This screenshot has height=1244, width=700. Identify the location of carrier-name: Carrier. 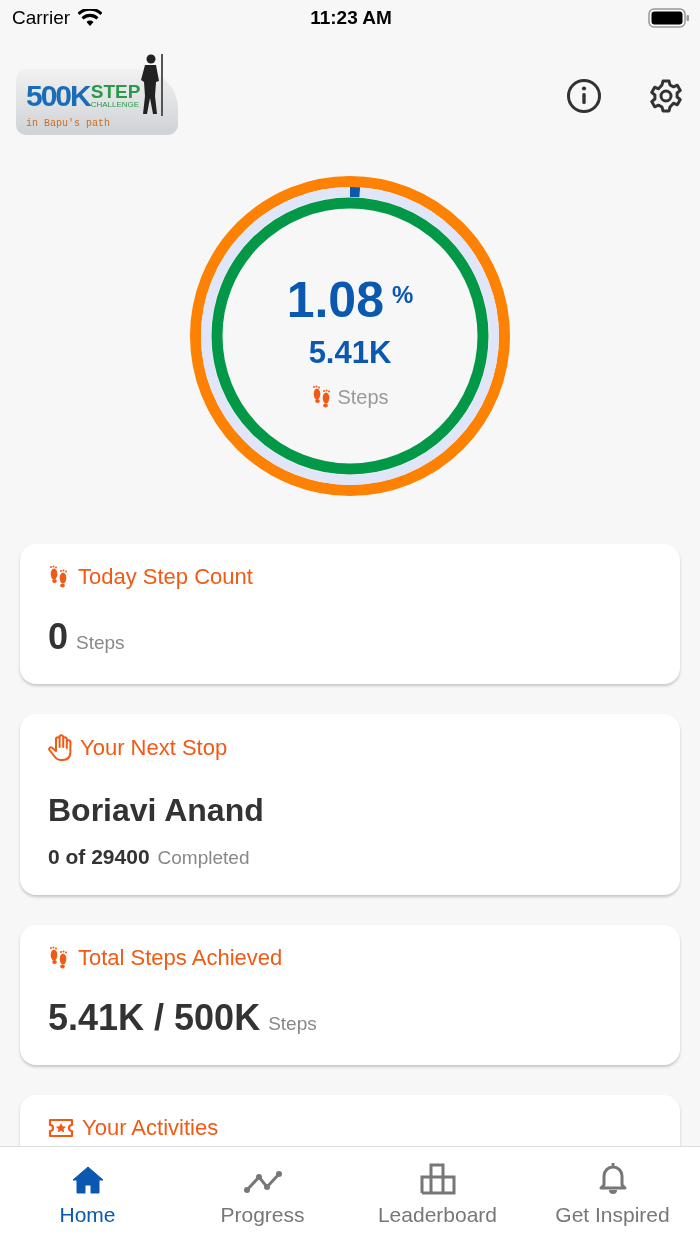
(41, 18).